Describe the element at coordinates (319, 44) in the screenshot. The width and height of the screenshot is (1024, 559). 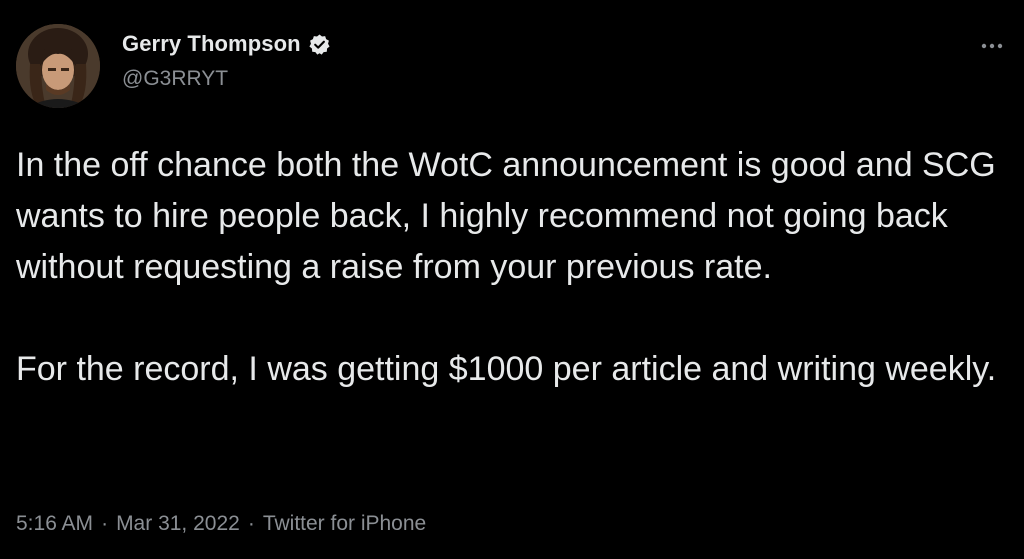
I see `verified-badge-icon` at that location.